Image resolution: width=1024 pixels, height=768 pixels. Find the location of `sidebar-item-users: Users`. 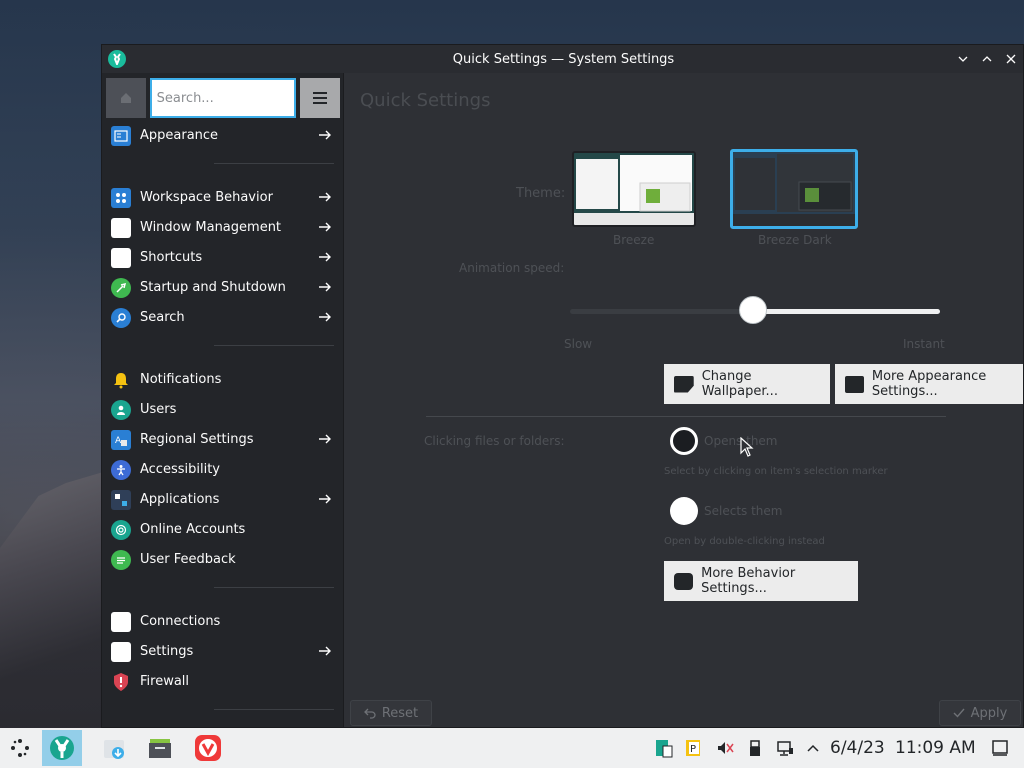

sidebar-item-users: Users is located at coordinates (223, 410).